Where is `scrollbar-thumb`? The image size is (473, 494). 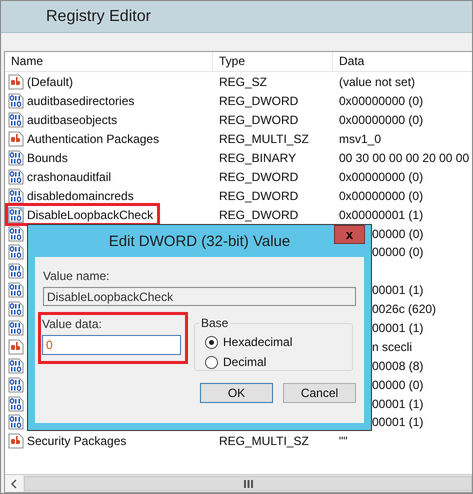
scrollbar-thumb is located at coordinates (248, 483).